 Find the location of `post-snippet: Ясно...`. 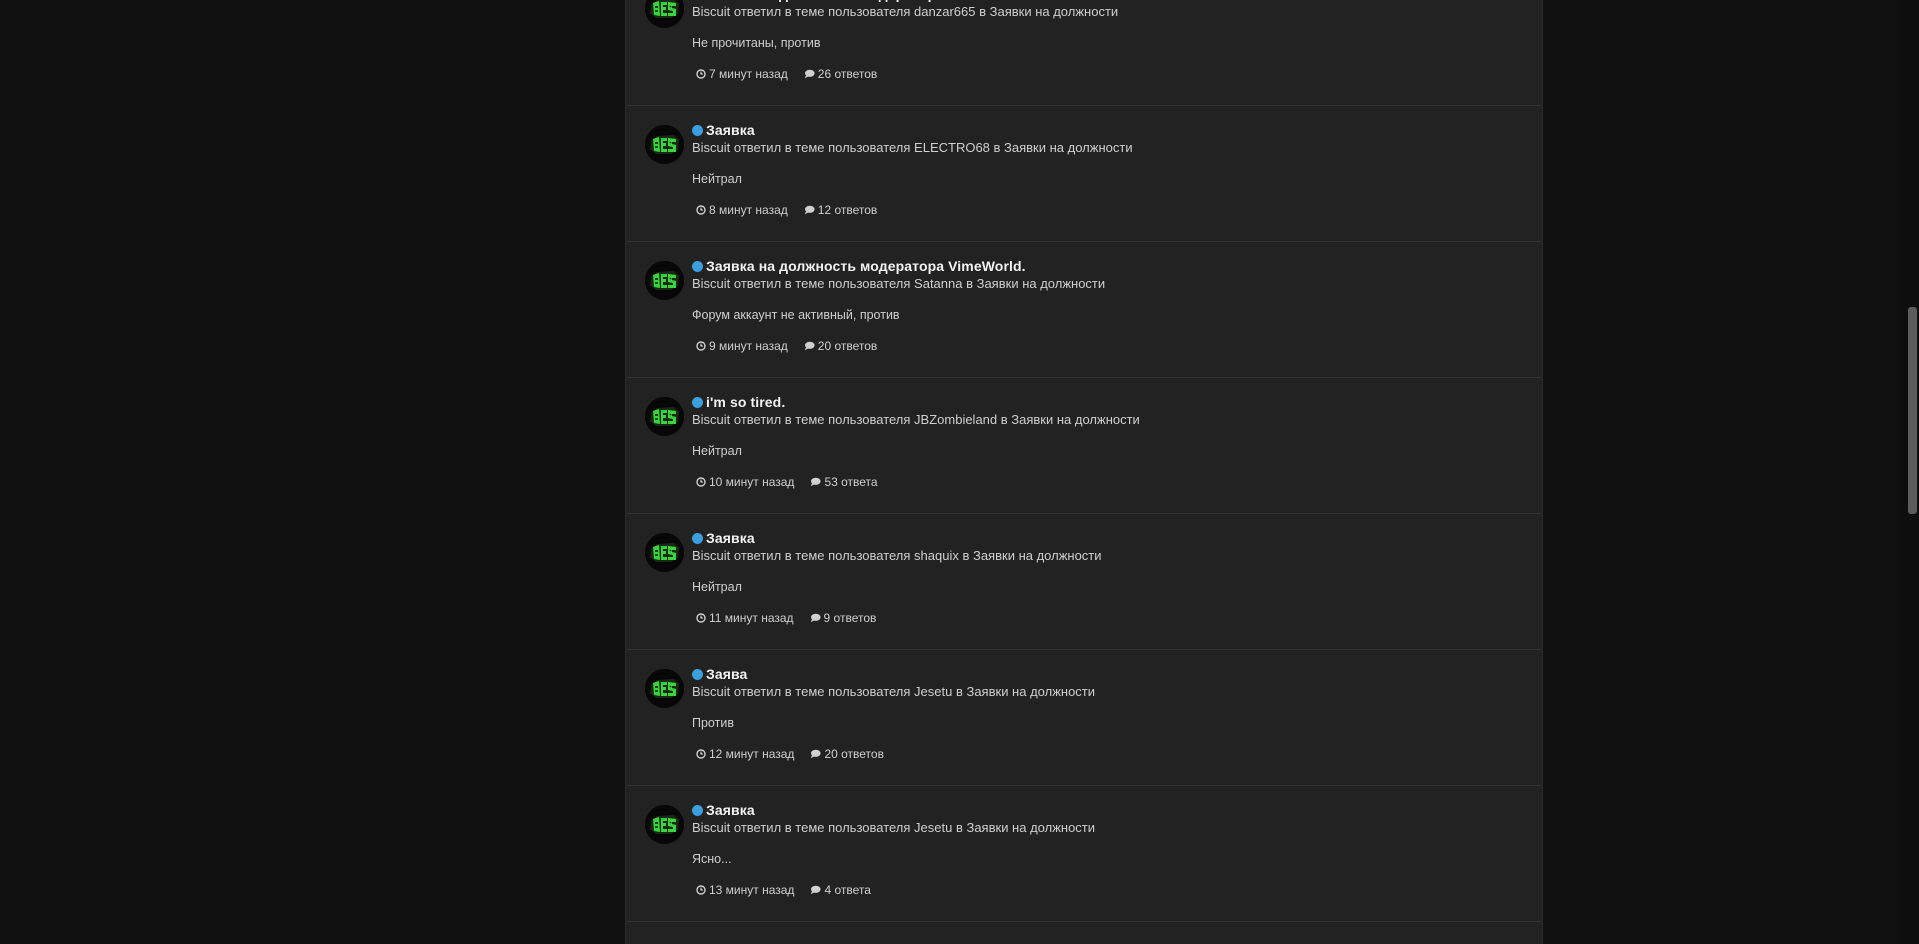

post-snippet: Ясно... is located at coordinates (712, 859).